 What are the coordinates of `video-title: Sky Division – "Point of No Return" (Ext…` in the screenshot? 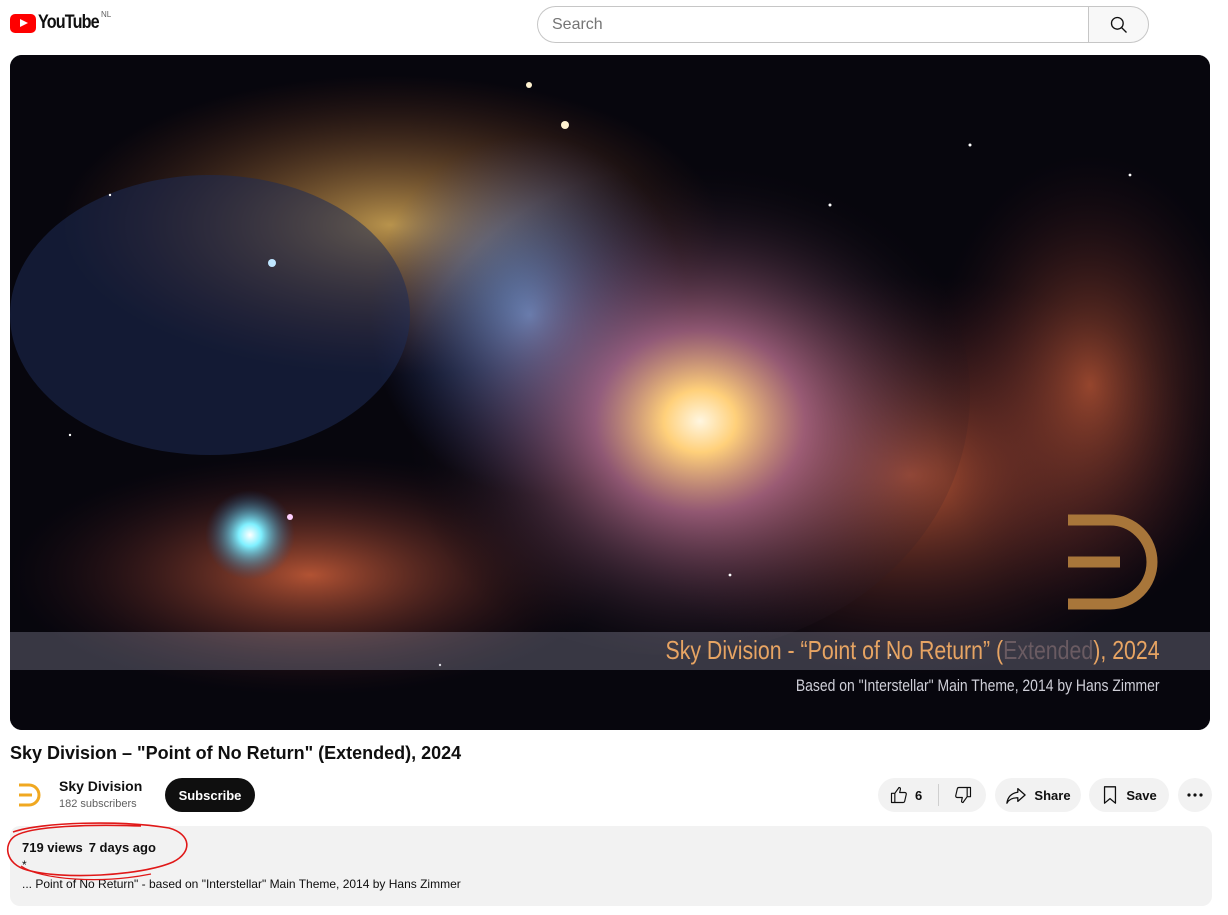 It's located at (236, 753).